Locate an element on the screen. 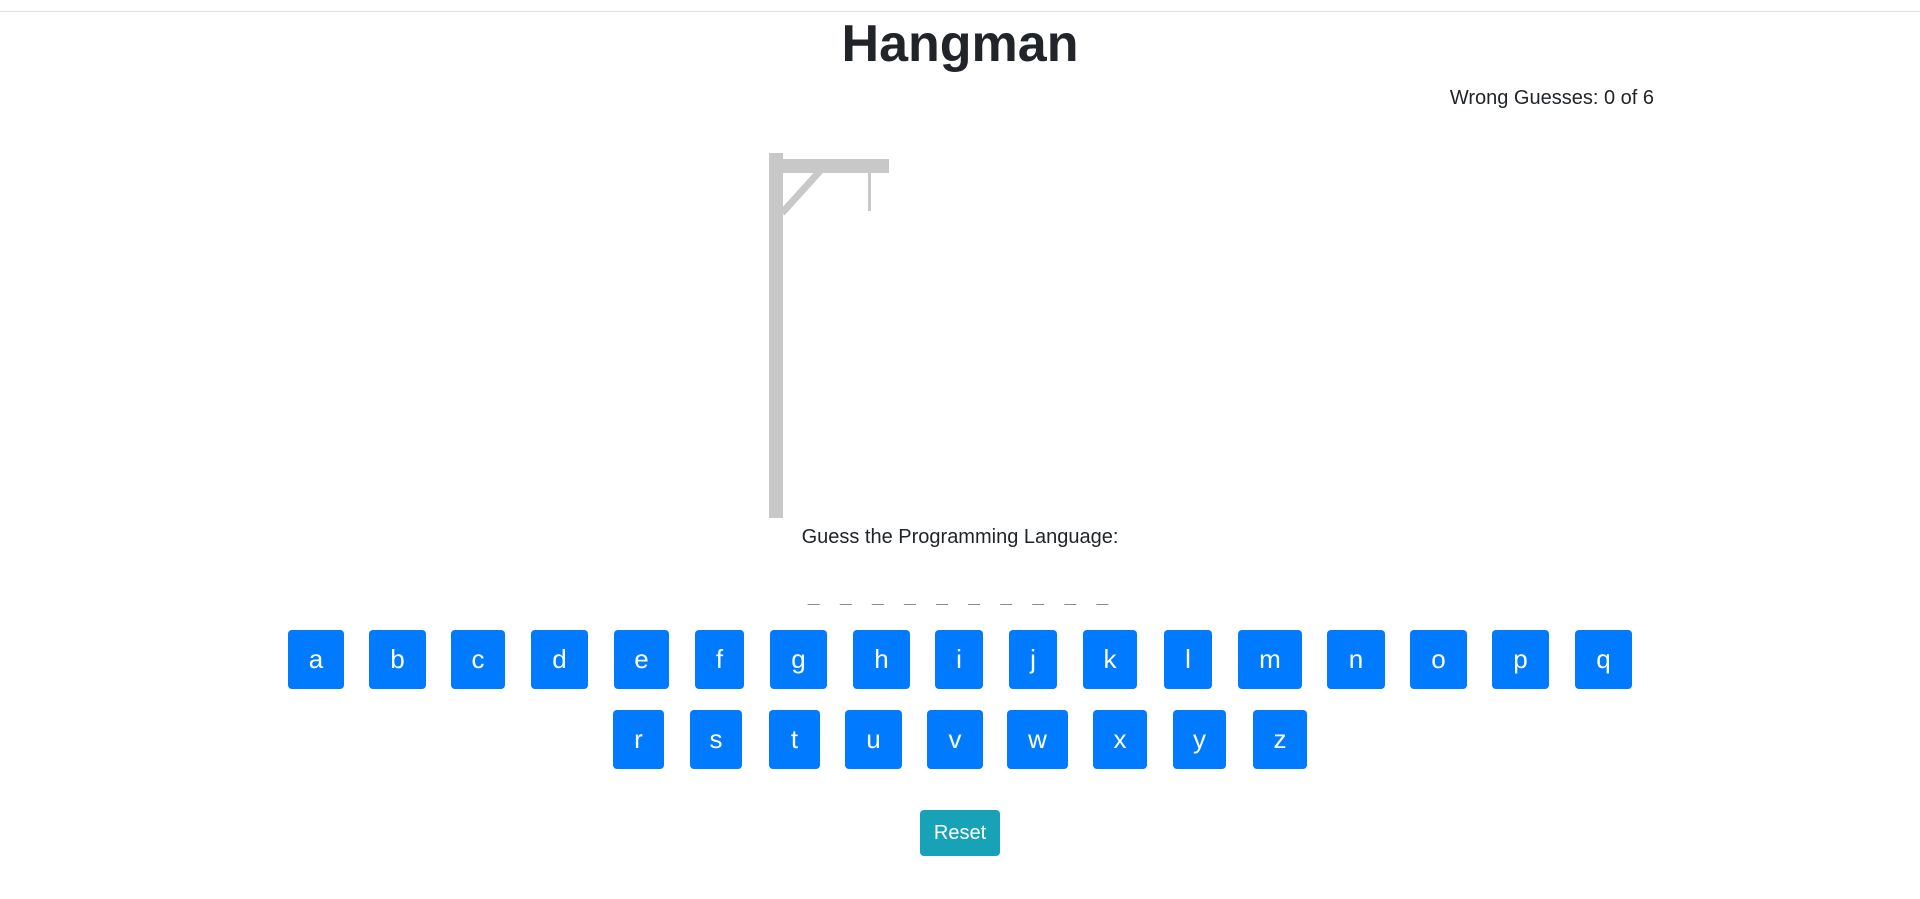 Image resolution: width=1920 pixels, height=899 pixels. letter-button-g: g is located at coordinates (798, 659).